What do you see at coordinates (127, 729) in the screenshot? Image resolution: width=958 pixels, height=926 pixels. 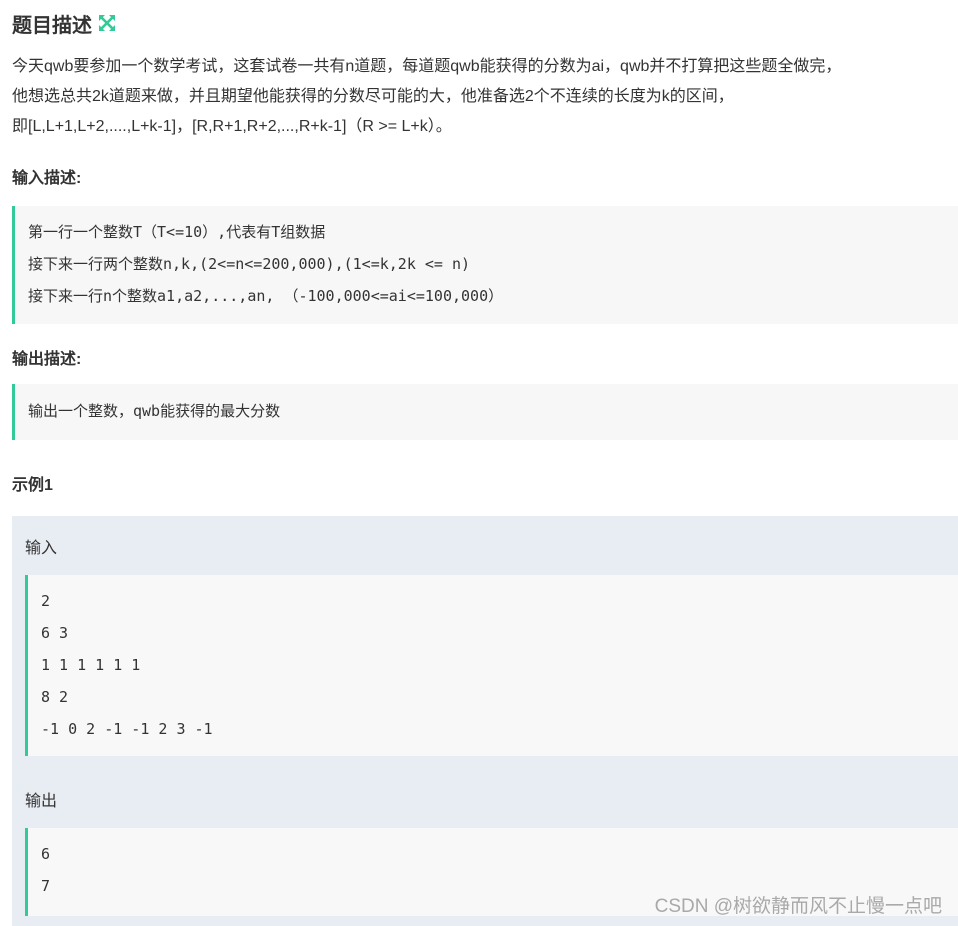 I see `code-line: -1 0 2 -1 -1 2 3 -1` at bounding box center [127, 729].